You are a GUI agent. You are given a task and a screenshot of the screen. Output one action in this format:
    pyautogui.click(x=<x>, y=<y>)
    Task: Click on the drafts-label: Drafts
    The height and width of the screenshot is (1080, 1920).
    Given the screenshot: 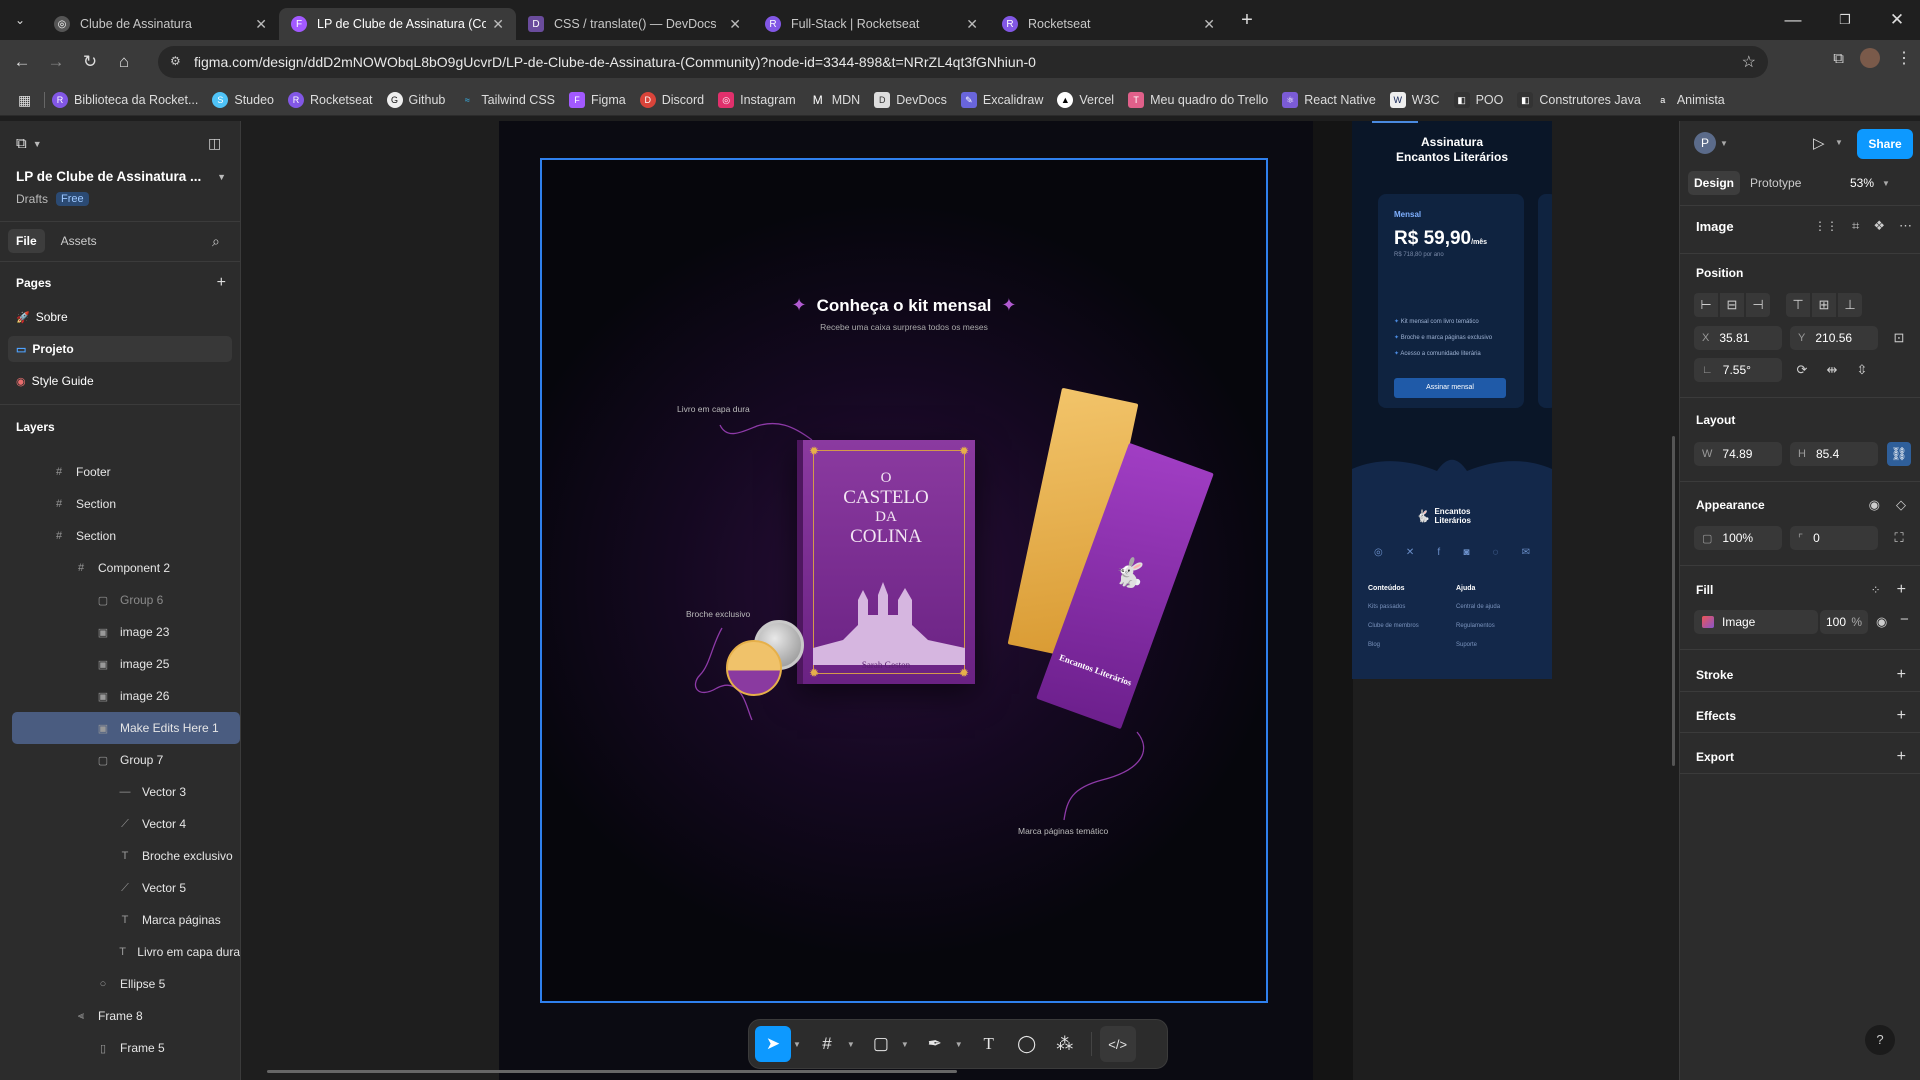 What is the action you would take?
    pyautogui.click(x=32, y=199)
    